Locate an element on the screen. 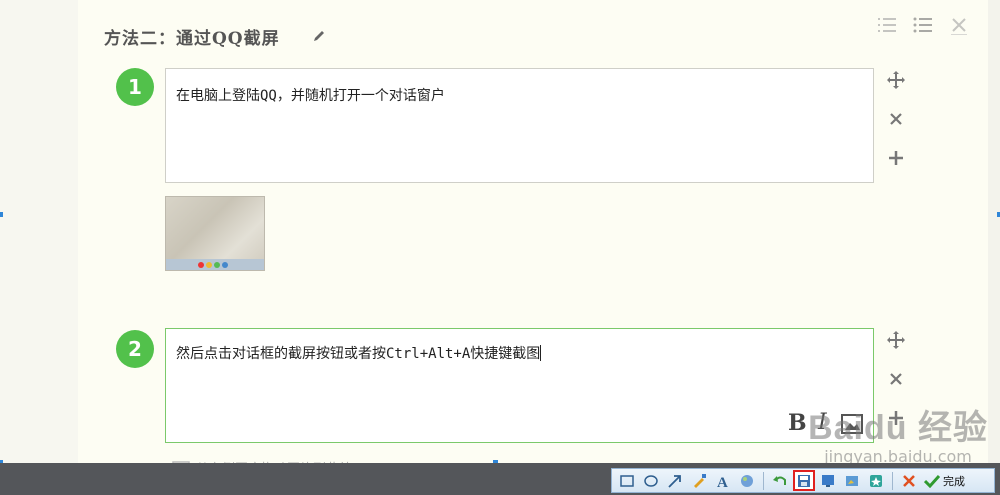  mosaic-icon is located at coordinates (747, 480).